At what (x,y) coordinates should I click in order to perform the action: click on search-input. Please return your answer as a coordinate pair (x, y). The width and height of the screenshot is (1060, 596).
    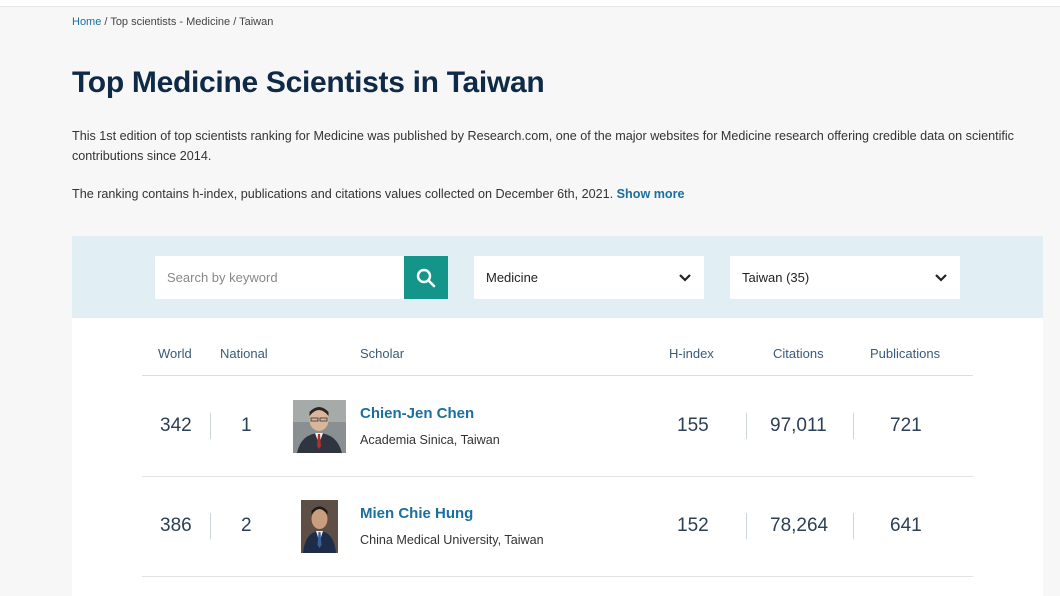
    Looking at the image, I should click on (280, 277).